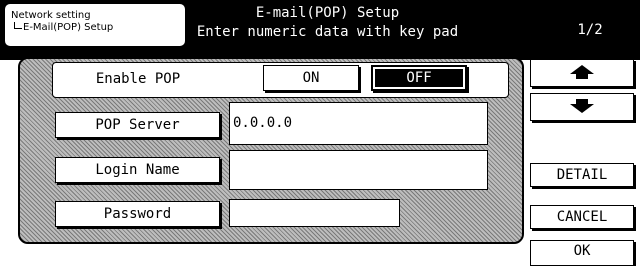  I want to click on pop-server-button: POP Server, so click(137, 125).